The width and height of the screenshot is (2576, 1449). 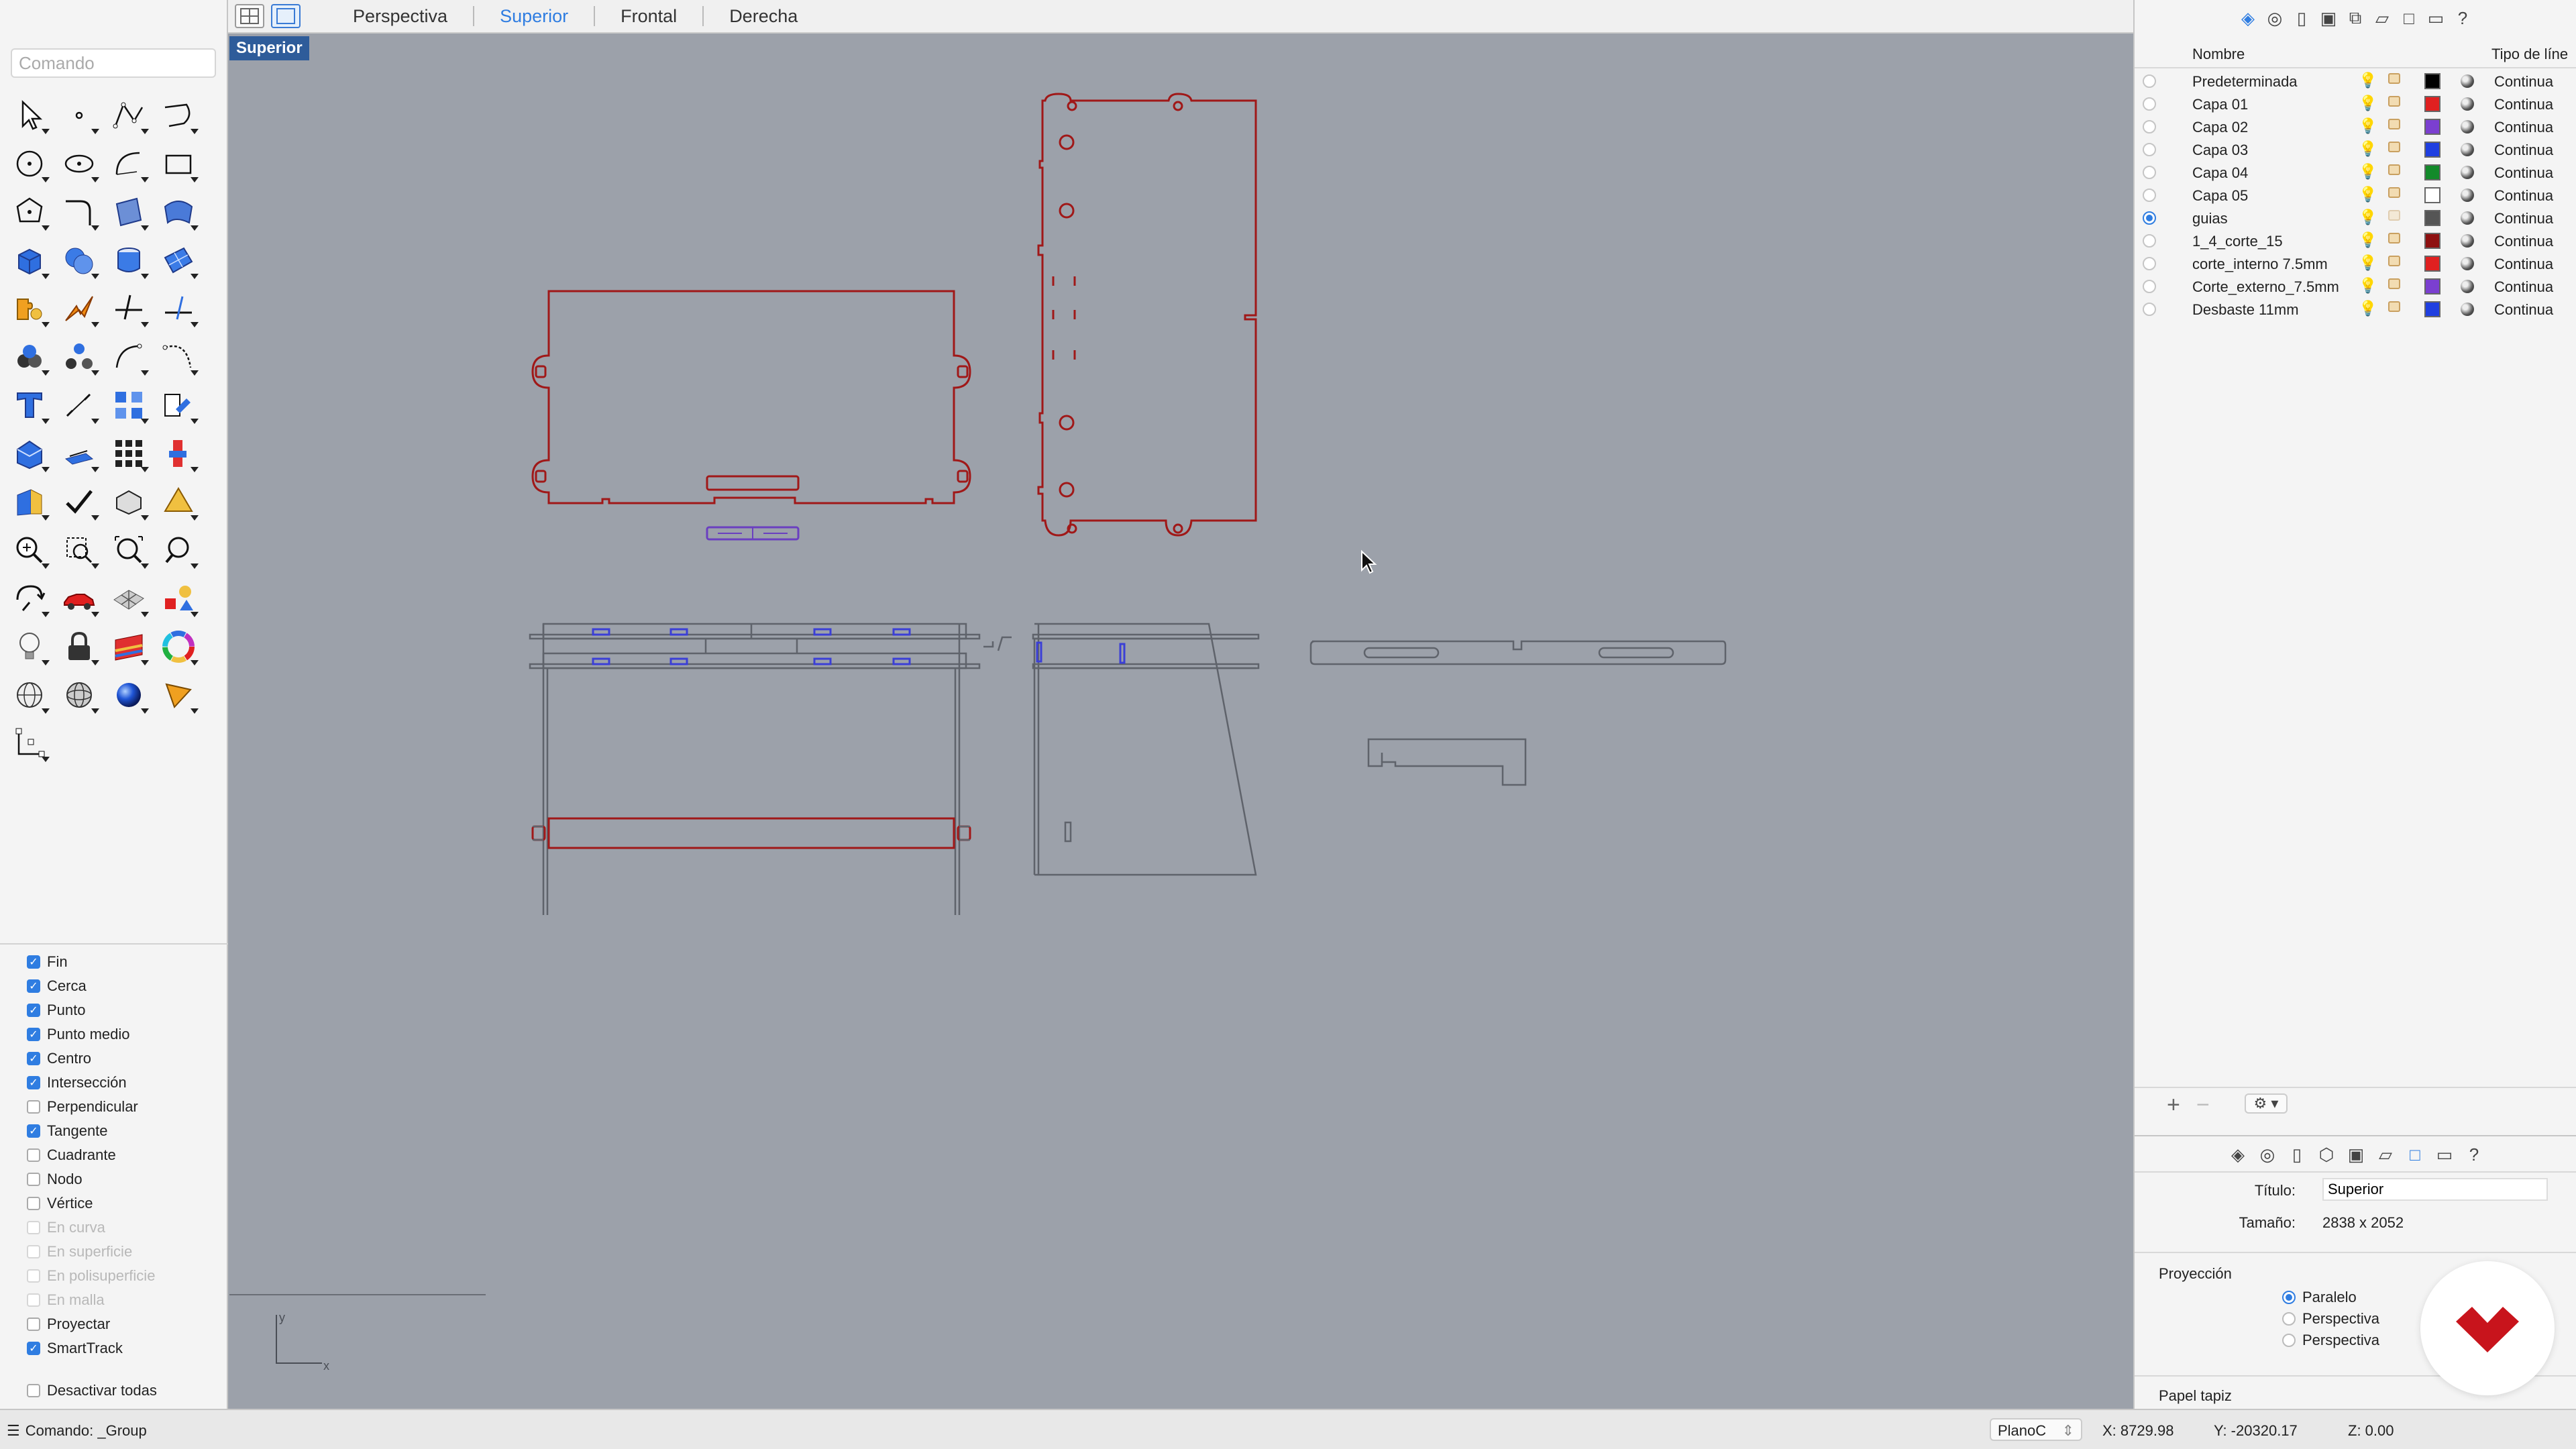 What do you see at coordinates (129, 260) in the screenshot?
I see `cylinder-tool-icon` at bounding box center [129, 260].